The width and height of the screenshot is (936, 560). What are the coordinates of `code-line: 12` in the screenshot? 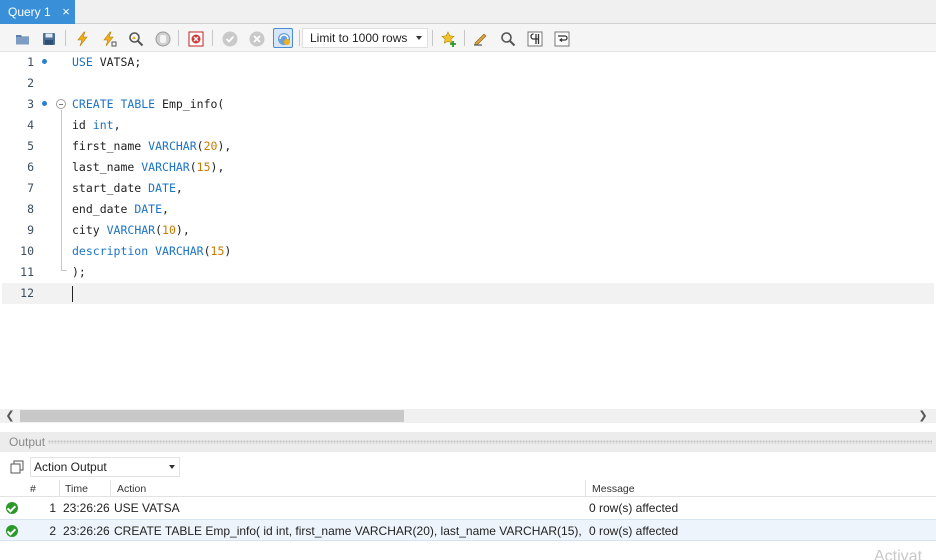 It's located at (468, 293).